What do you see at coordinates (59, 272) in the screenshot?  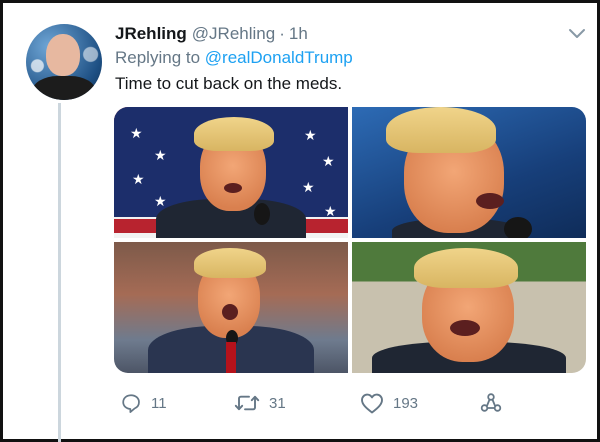 I see `thread-line` at bounding box center [59, 272].